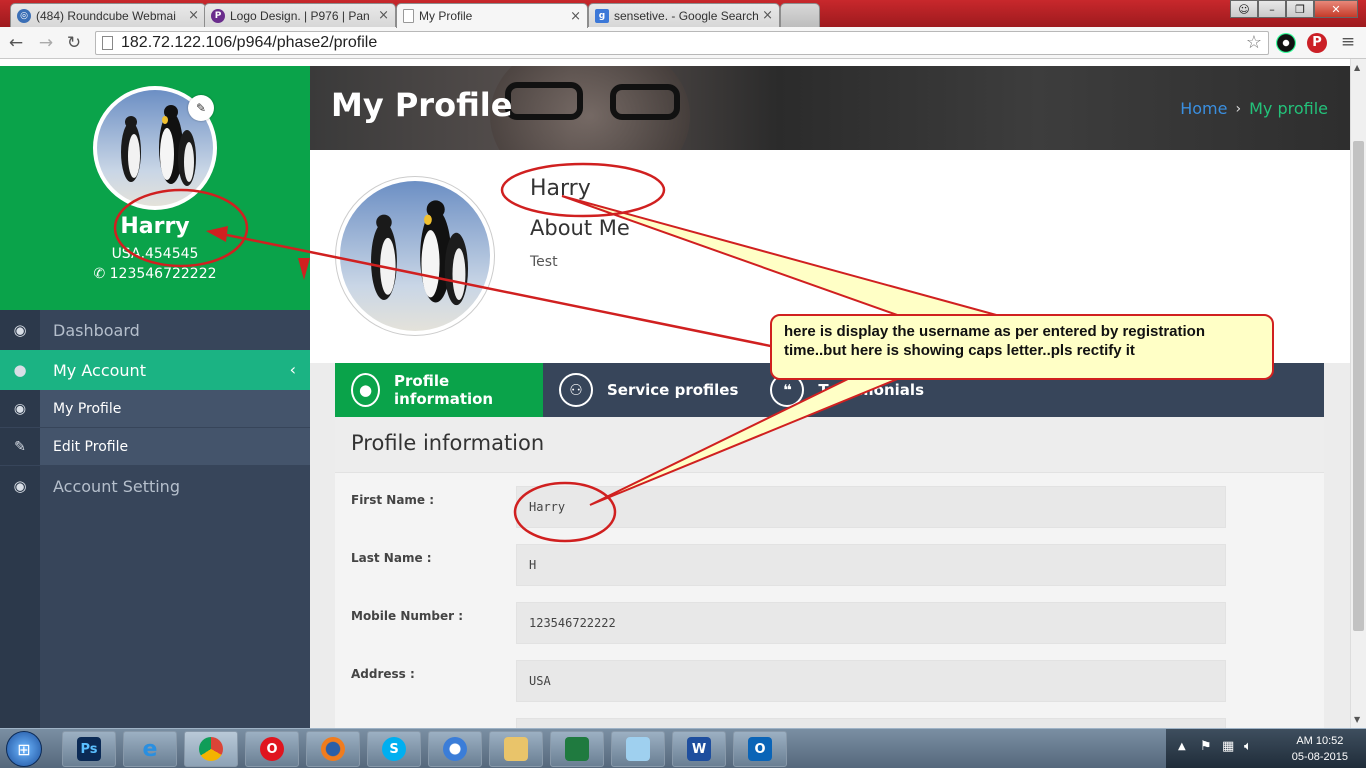 Image resolution: width=1366 pixels, height=768 pixels. I want to click on system-tray: ▲ ⚑ ▦ 🔈︎ AM 10:52 05-08-2015, so click(1266, 748).